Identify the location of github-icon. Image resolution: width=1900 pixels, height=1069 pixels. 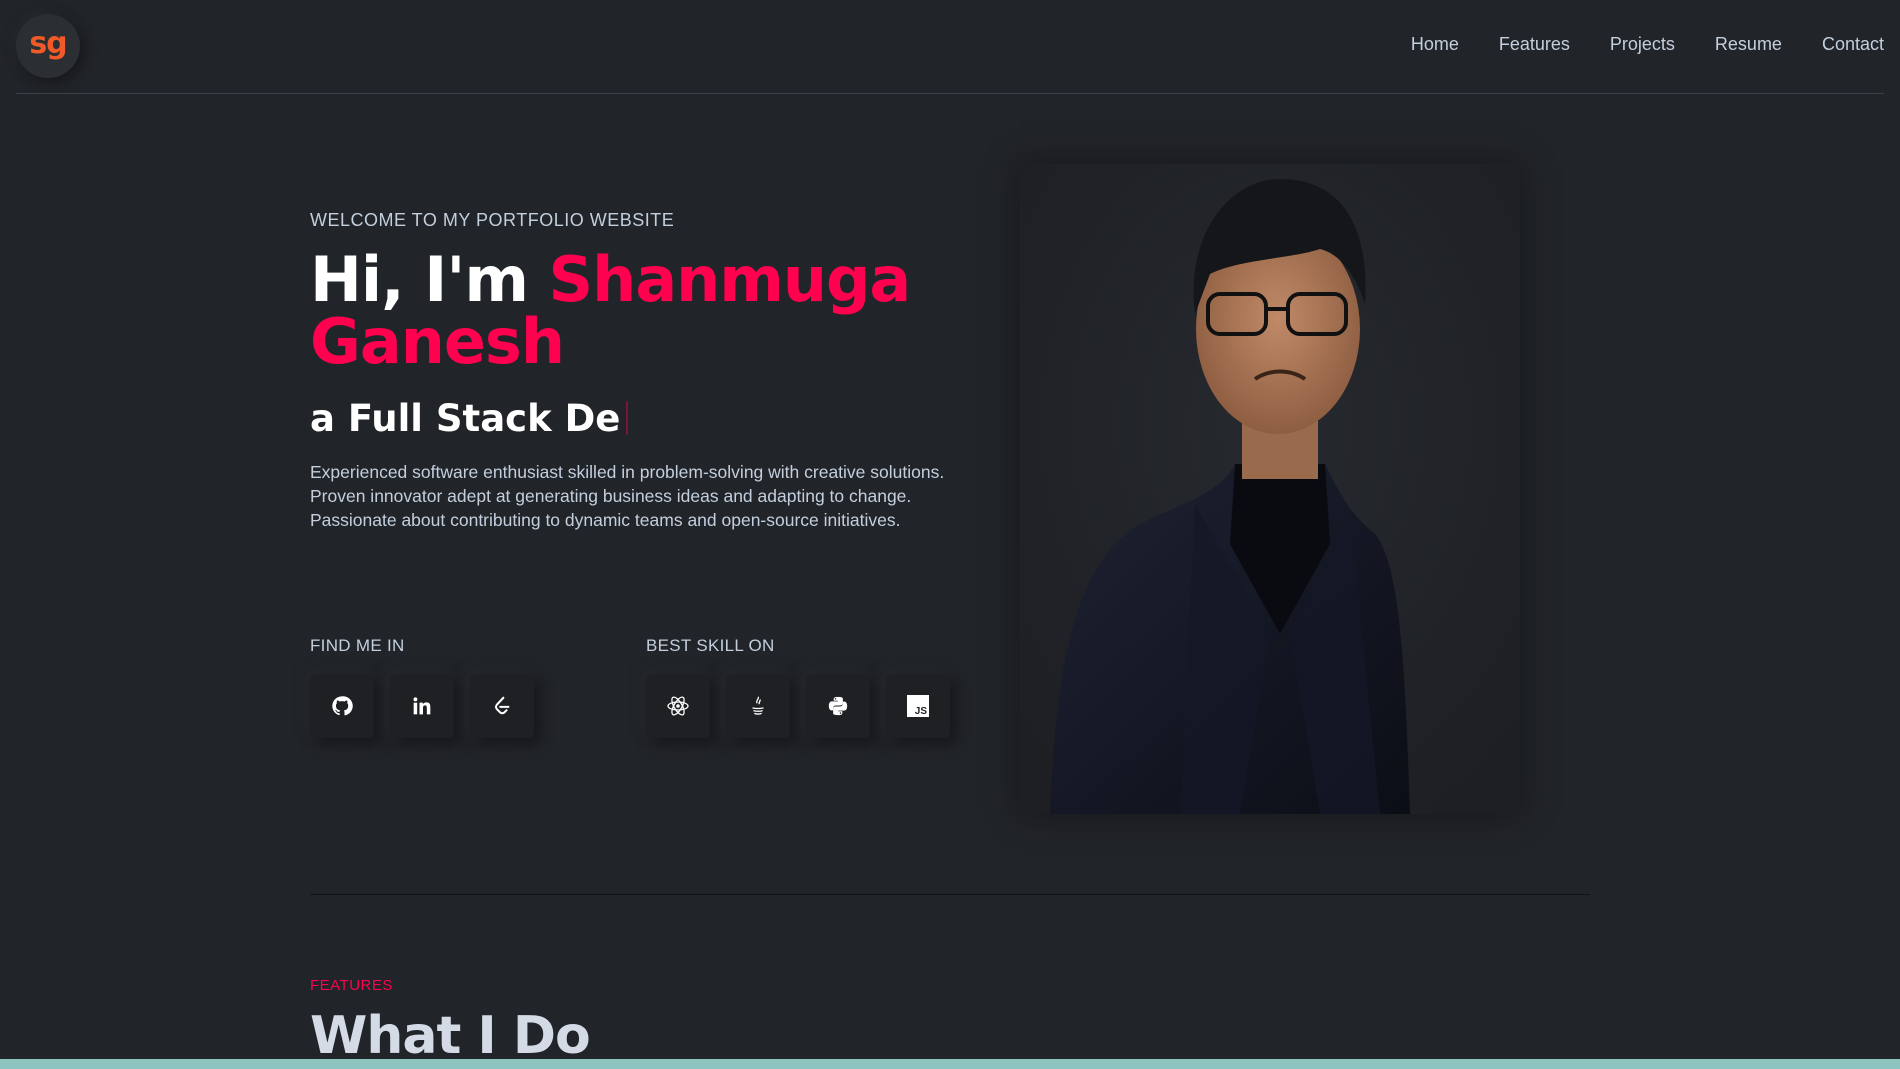
(342, 706).